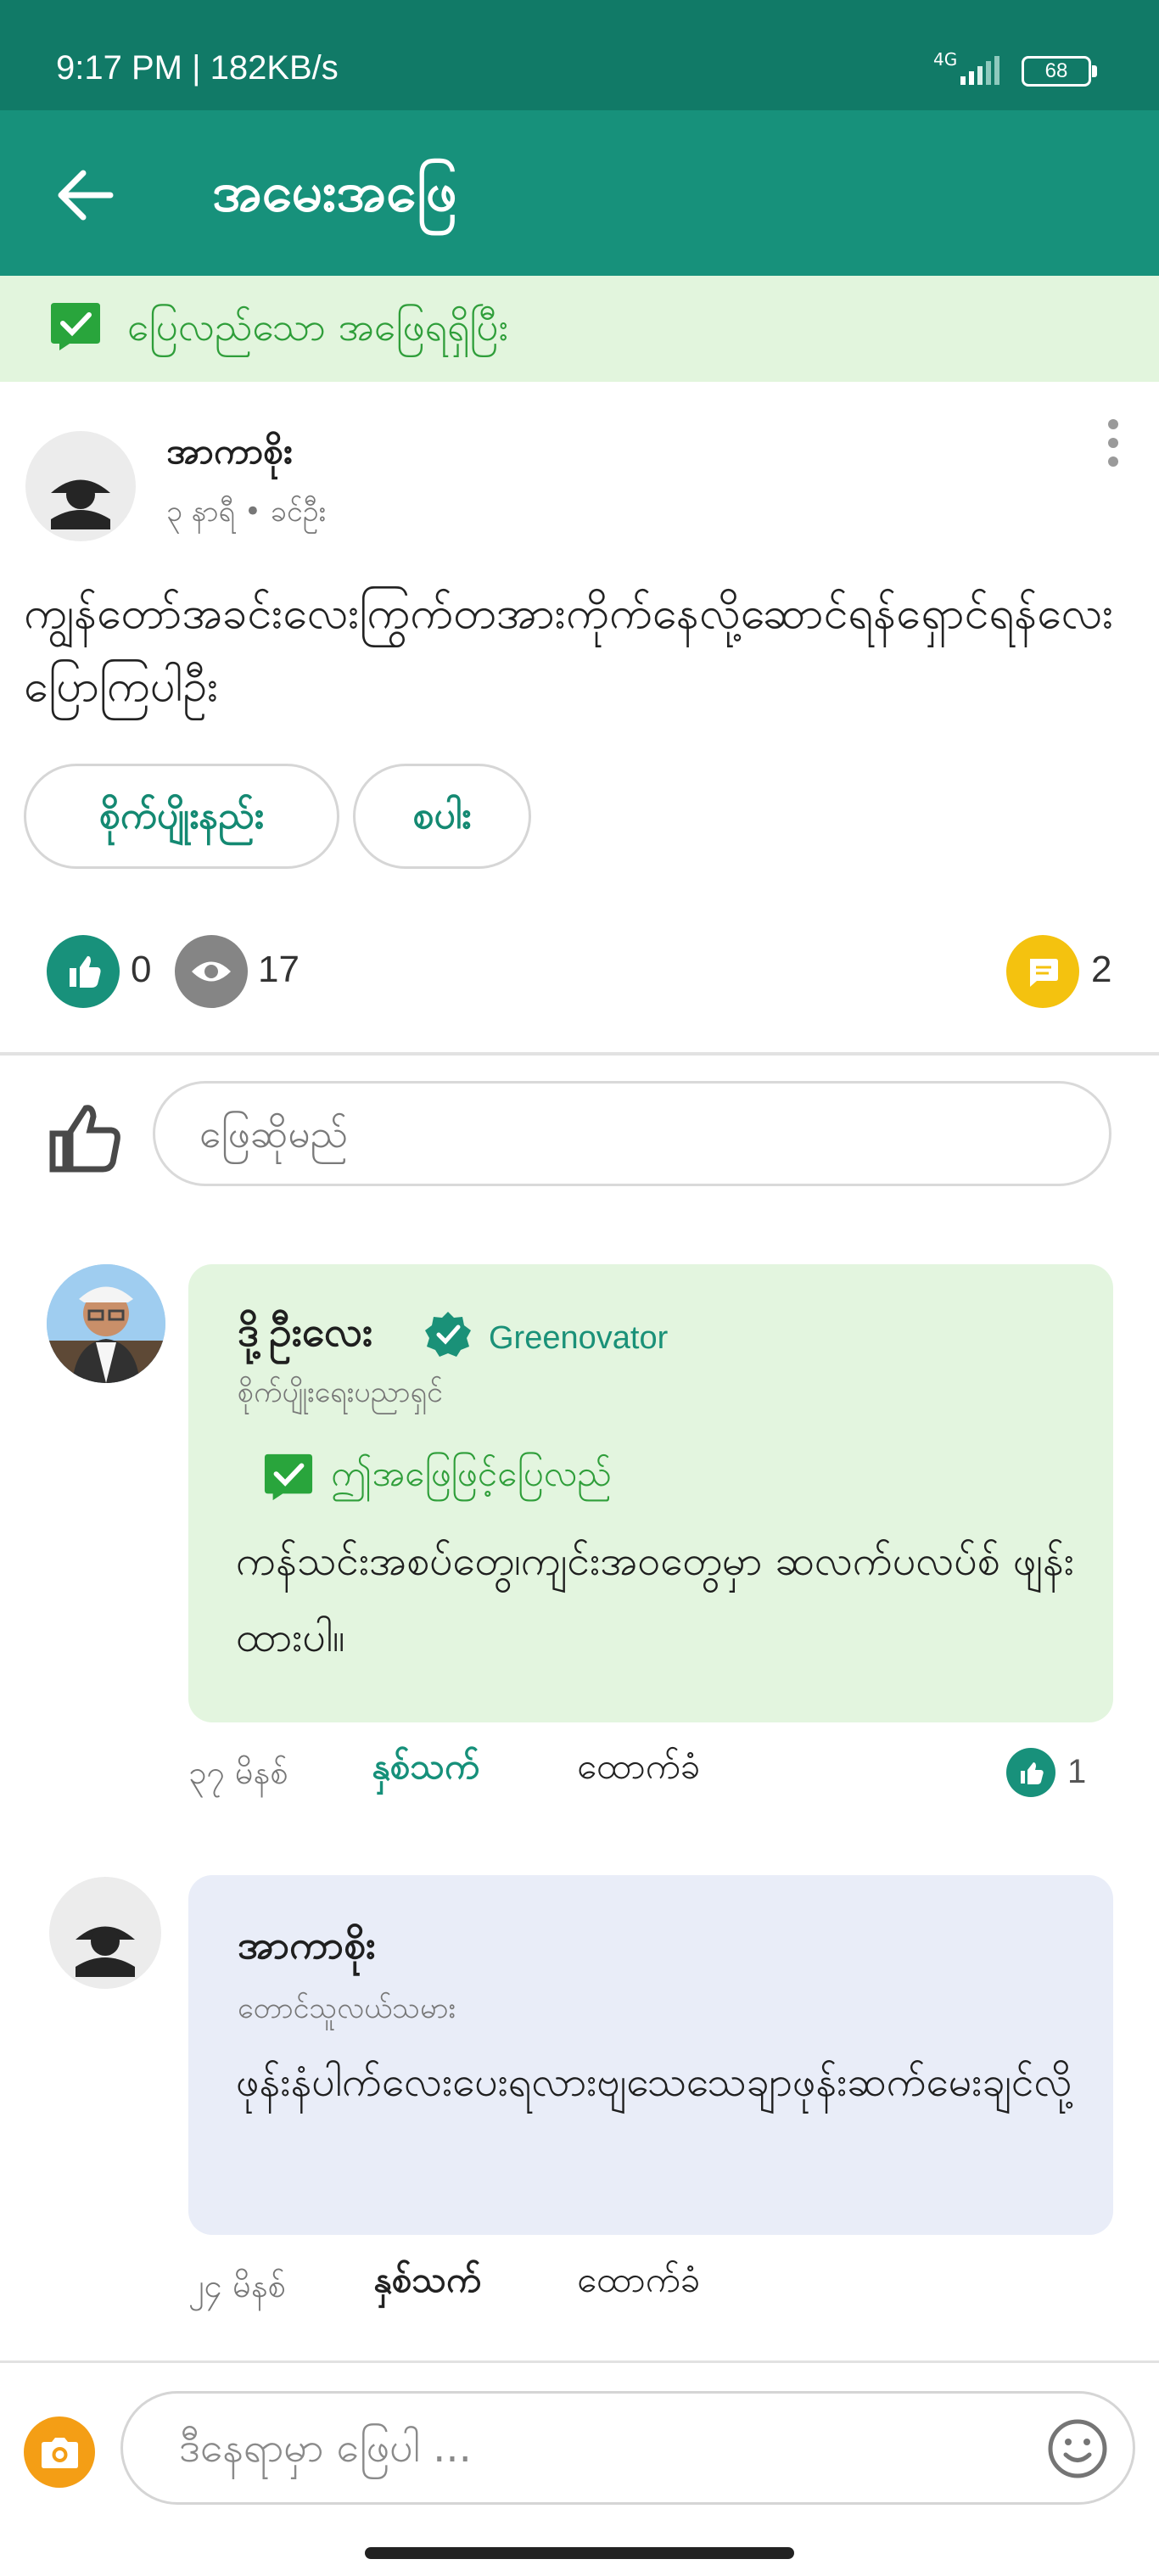 Image resolution: width=1159 pixels, height=2576 pixels. I want to click on answered-status: ပြေလည်သော အဖြေရရှိပြီး, so click(318, 327).